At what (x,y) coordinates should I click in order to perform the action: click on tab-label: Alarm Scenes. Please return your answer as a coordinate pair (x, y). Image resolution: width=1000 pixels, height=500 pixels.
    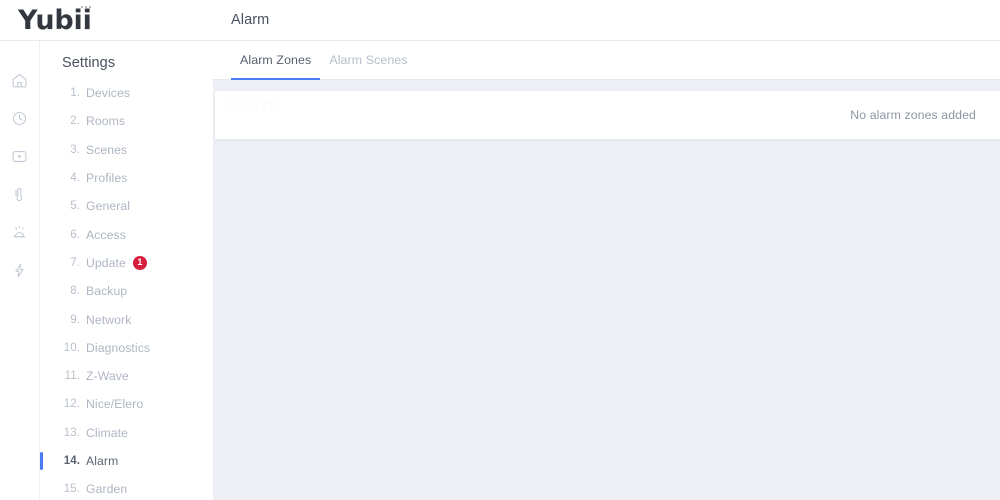
    Looking at the image, I should click on (368, 60).